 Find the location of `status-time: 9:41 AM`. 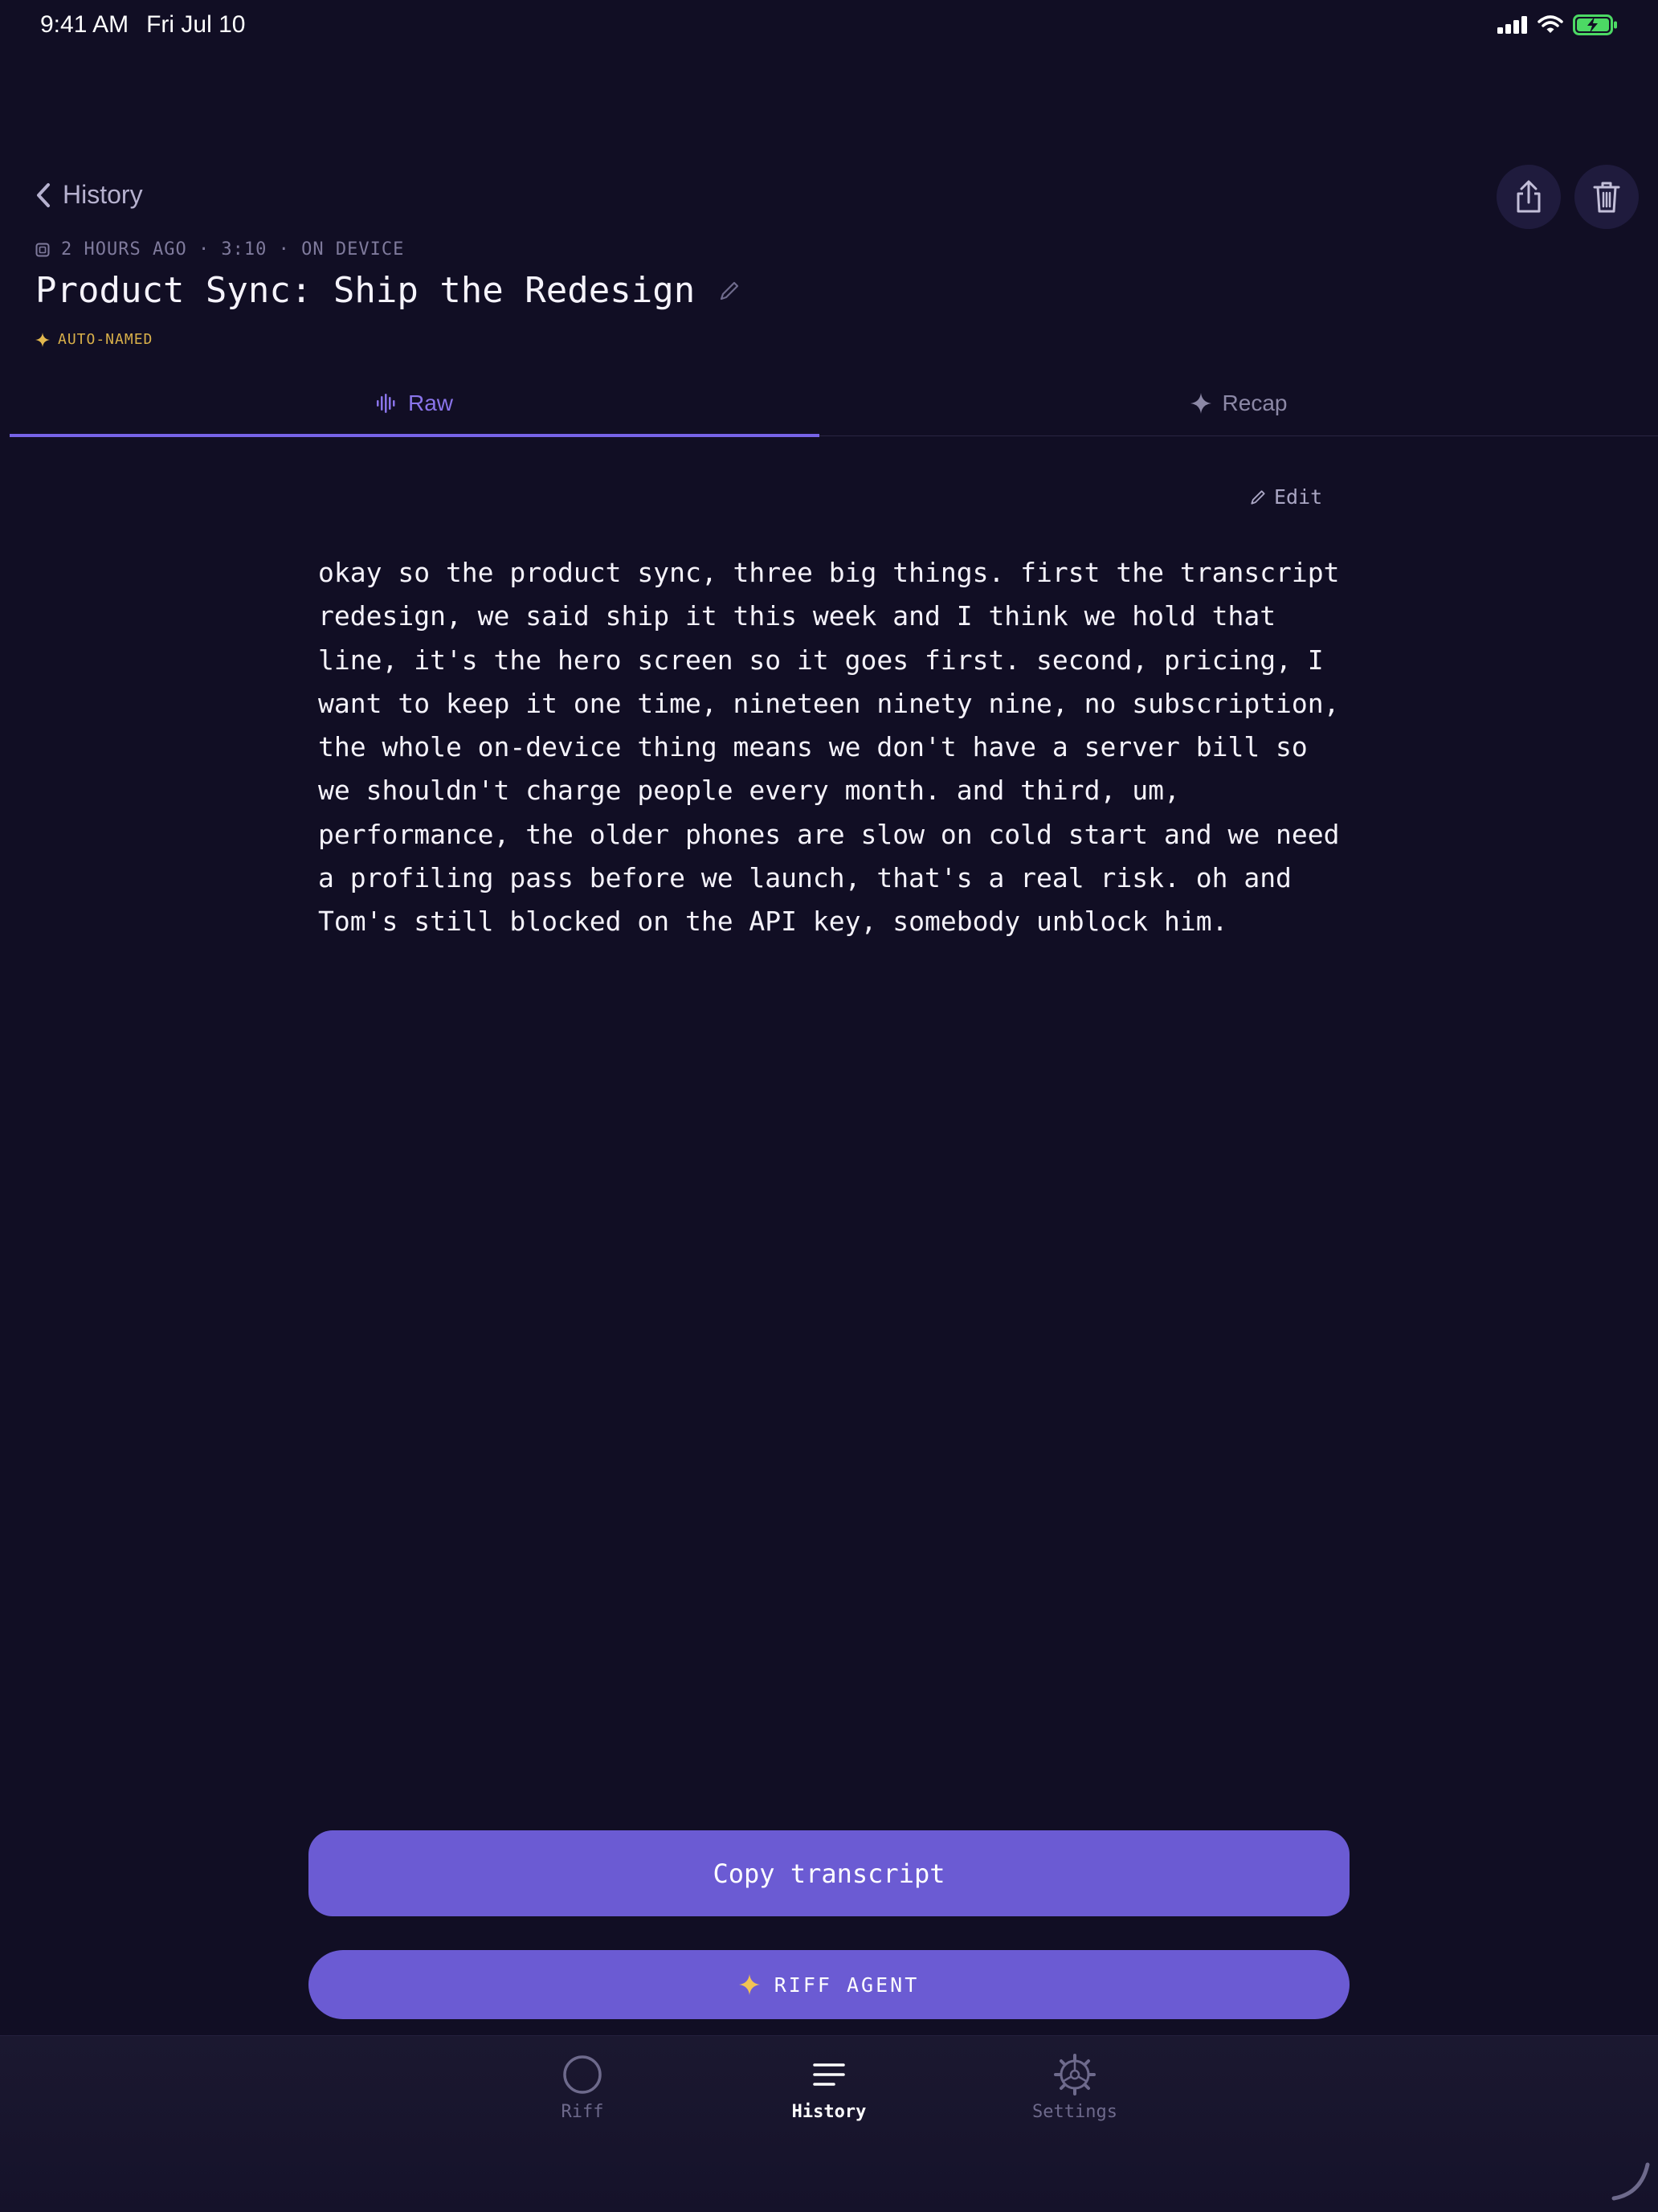

status-time: 9:41 AM is located at coordinates (84, 25).